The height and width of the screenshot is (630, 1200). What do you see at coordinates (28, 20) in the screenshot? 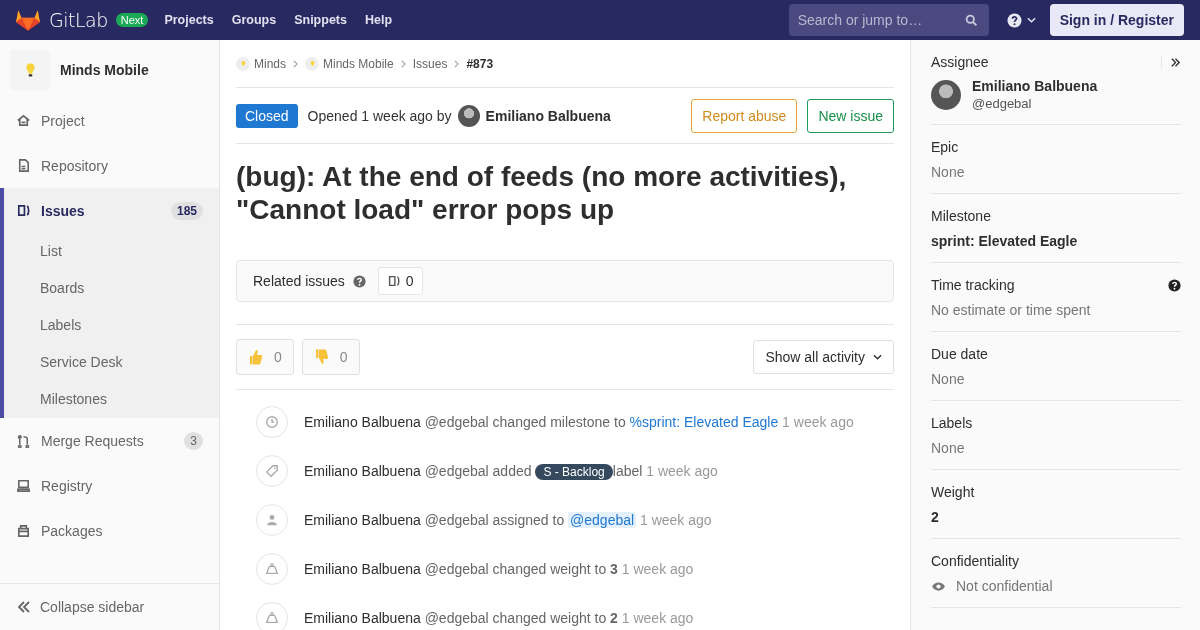
I see `fox-logo-icon` at bounding box center [28, 20].